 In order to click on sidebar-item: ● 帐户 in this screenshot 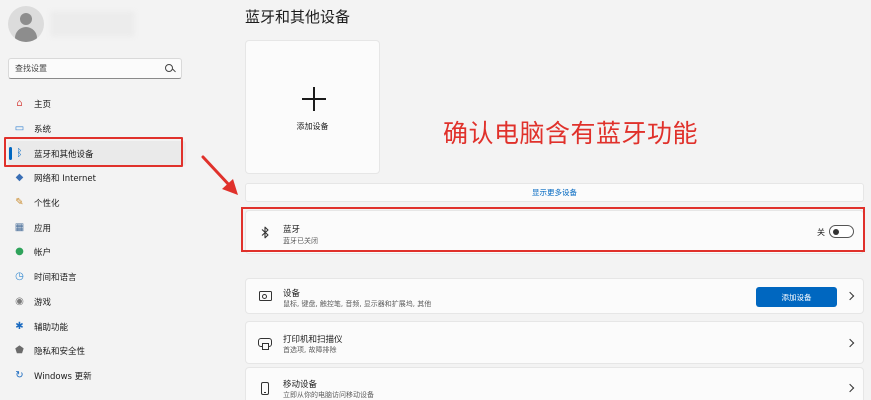, I will do `click(97, 252)`.